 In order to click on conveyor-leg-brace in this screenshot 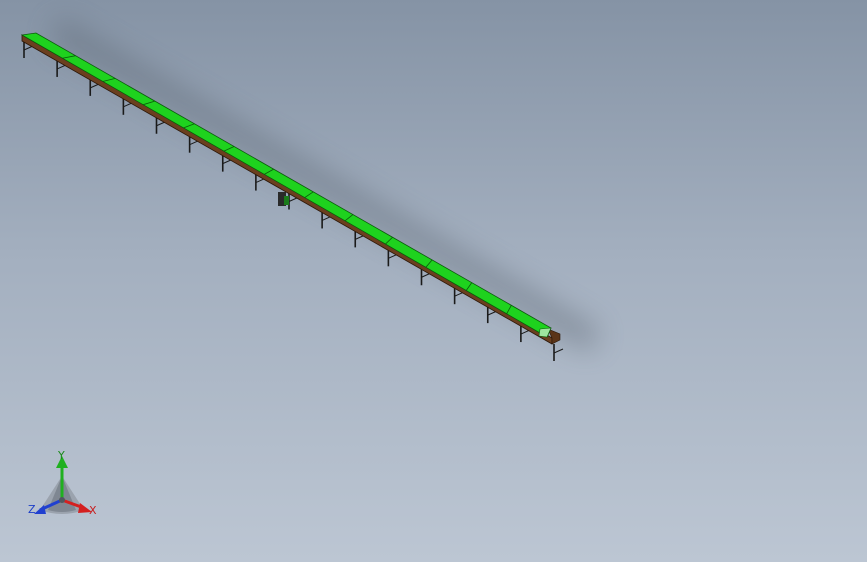, I will do `click(558, 351)`.